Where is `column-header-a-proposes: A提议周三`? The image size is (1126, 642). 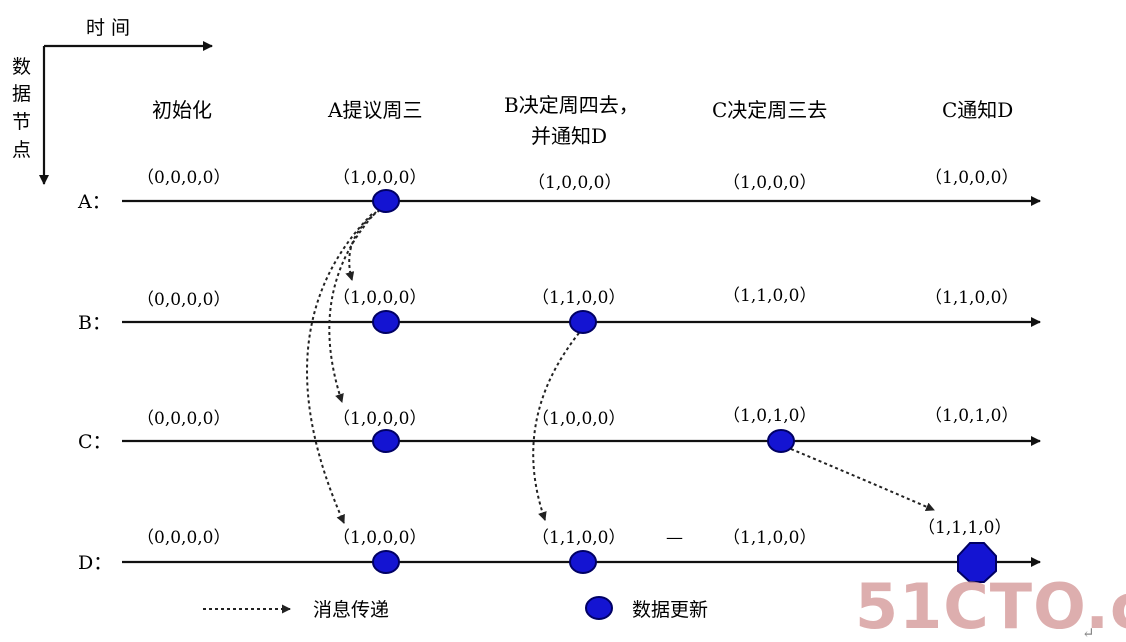
column-header-a-proposes: A提议周三 is located at coordinates (374, 110).